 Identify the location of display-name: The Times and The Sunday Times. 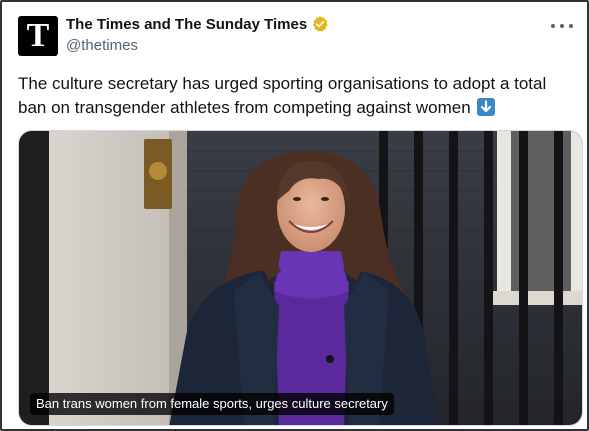
(186, 24).